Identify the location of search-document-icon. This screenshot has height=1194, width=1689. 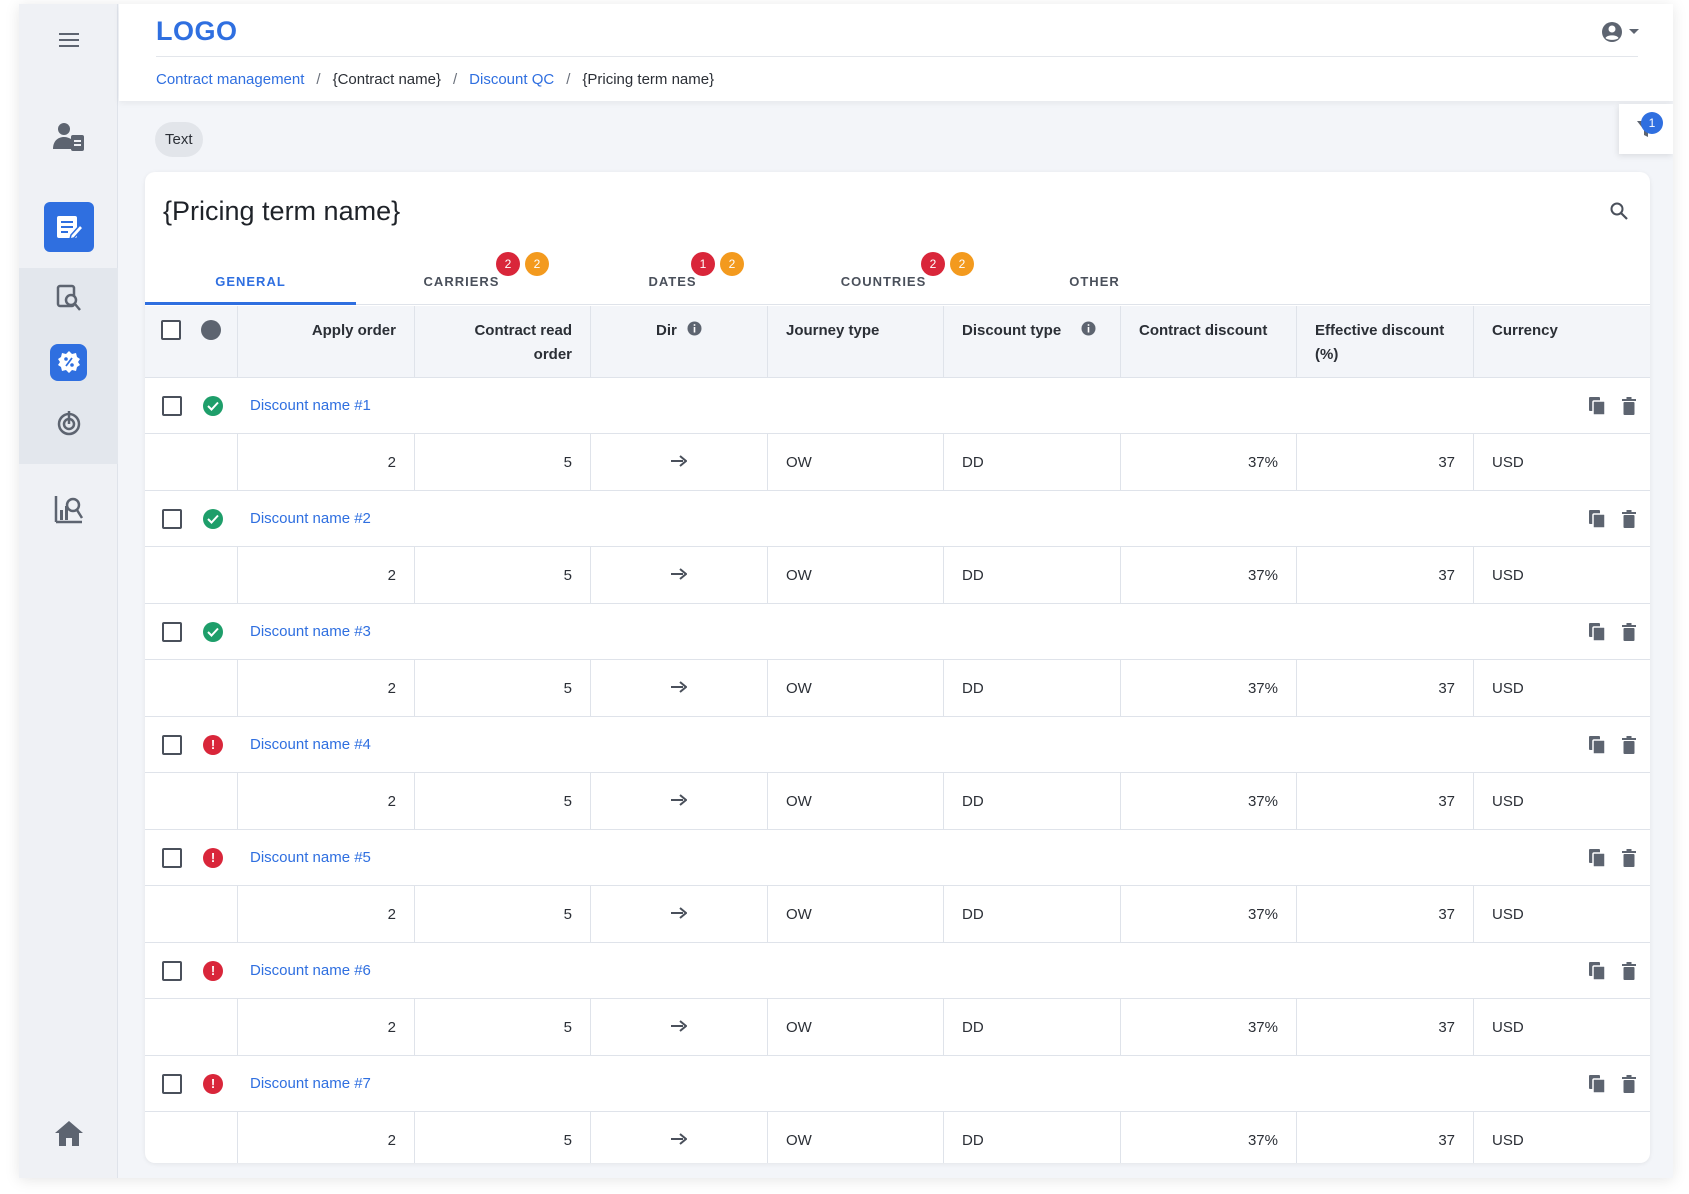
(68, 298).